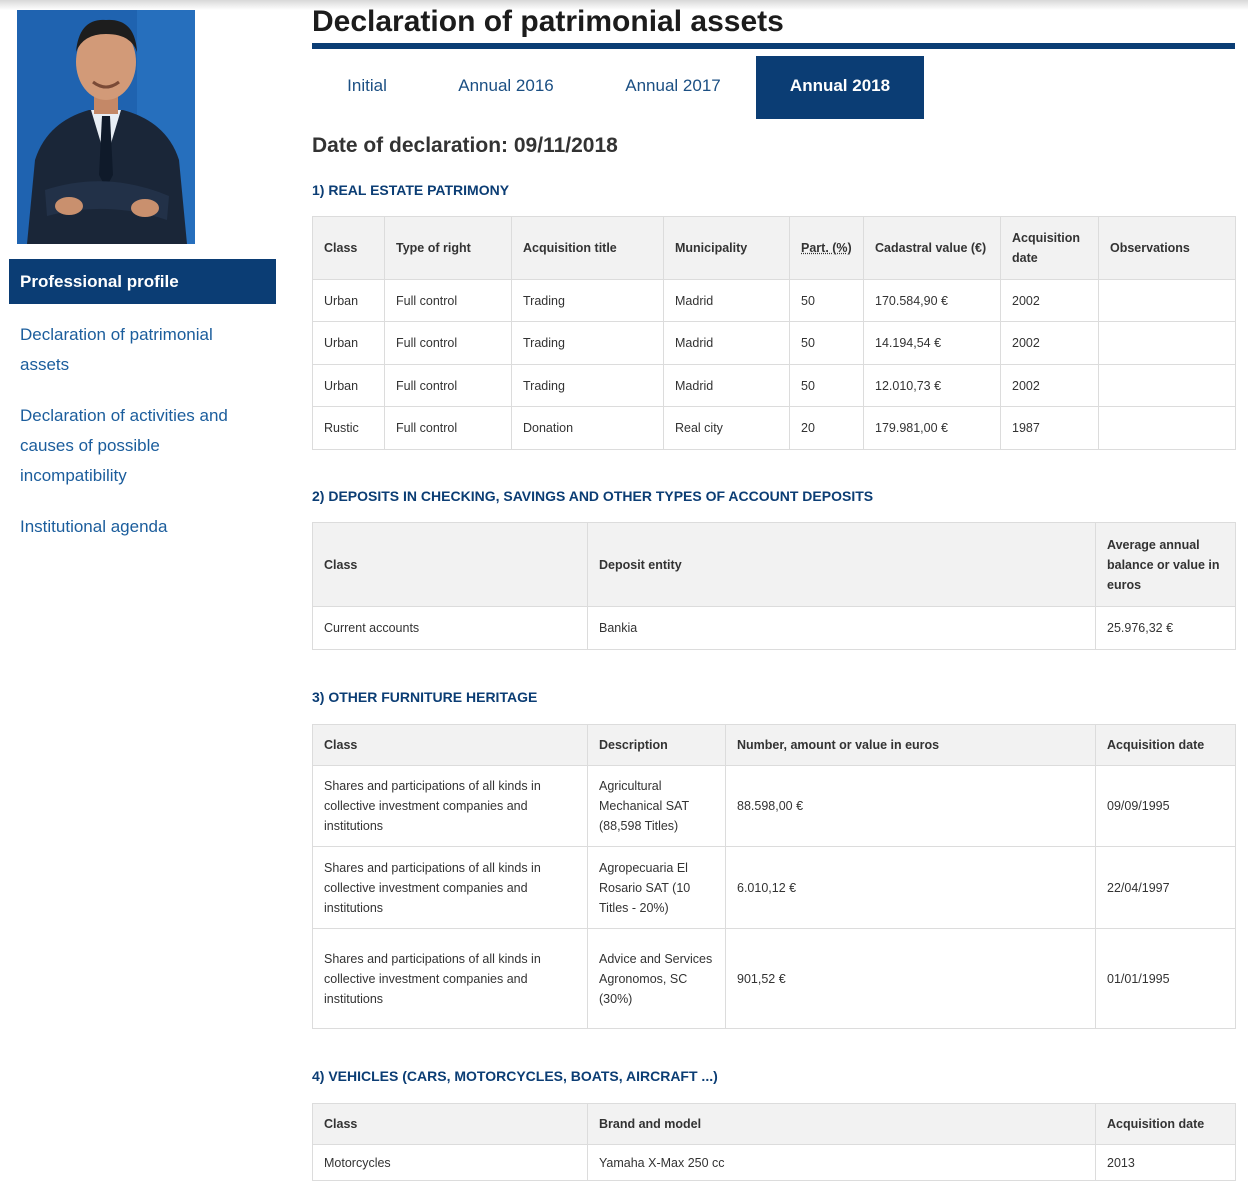  I want to click on column-header: Acquisition title, so click(588, 248).